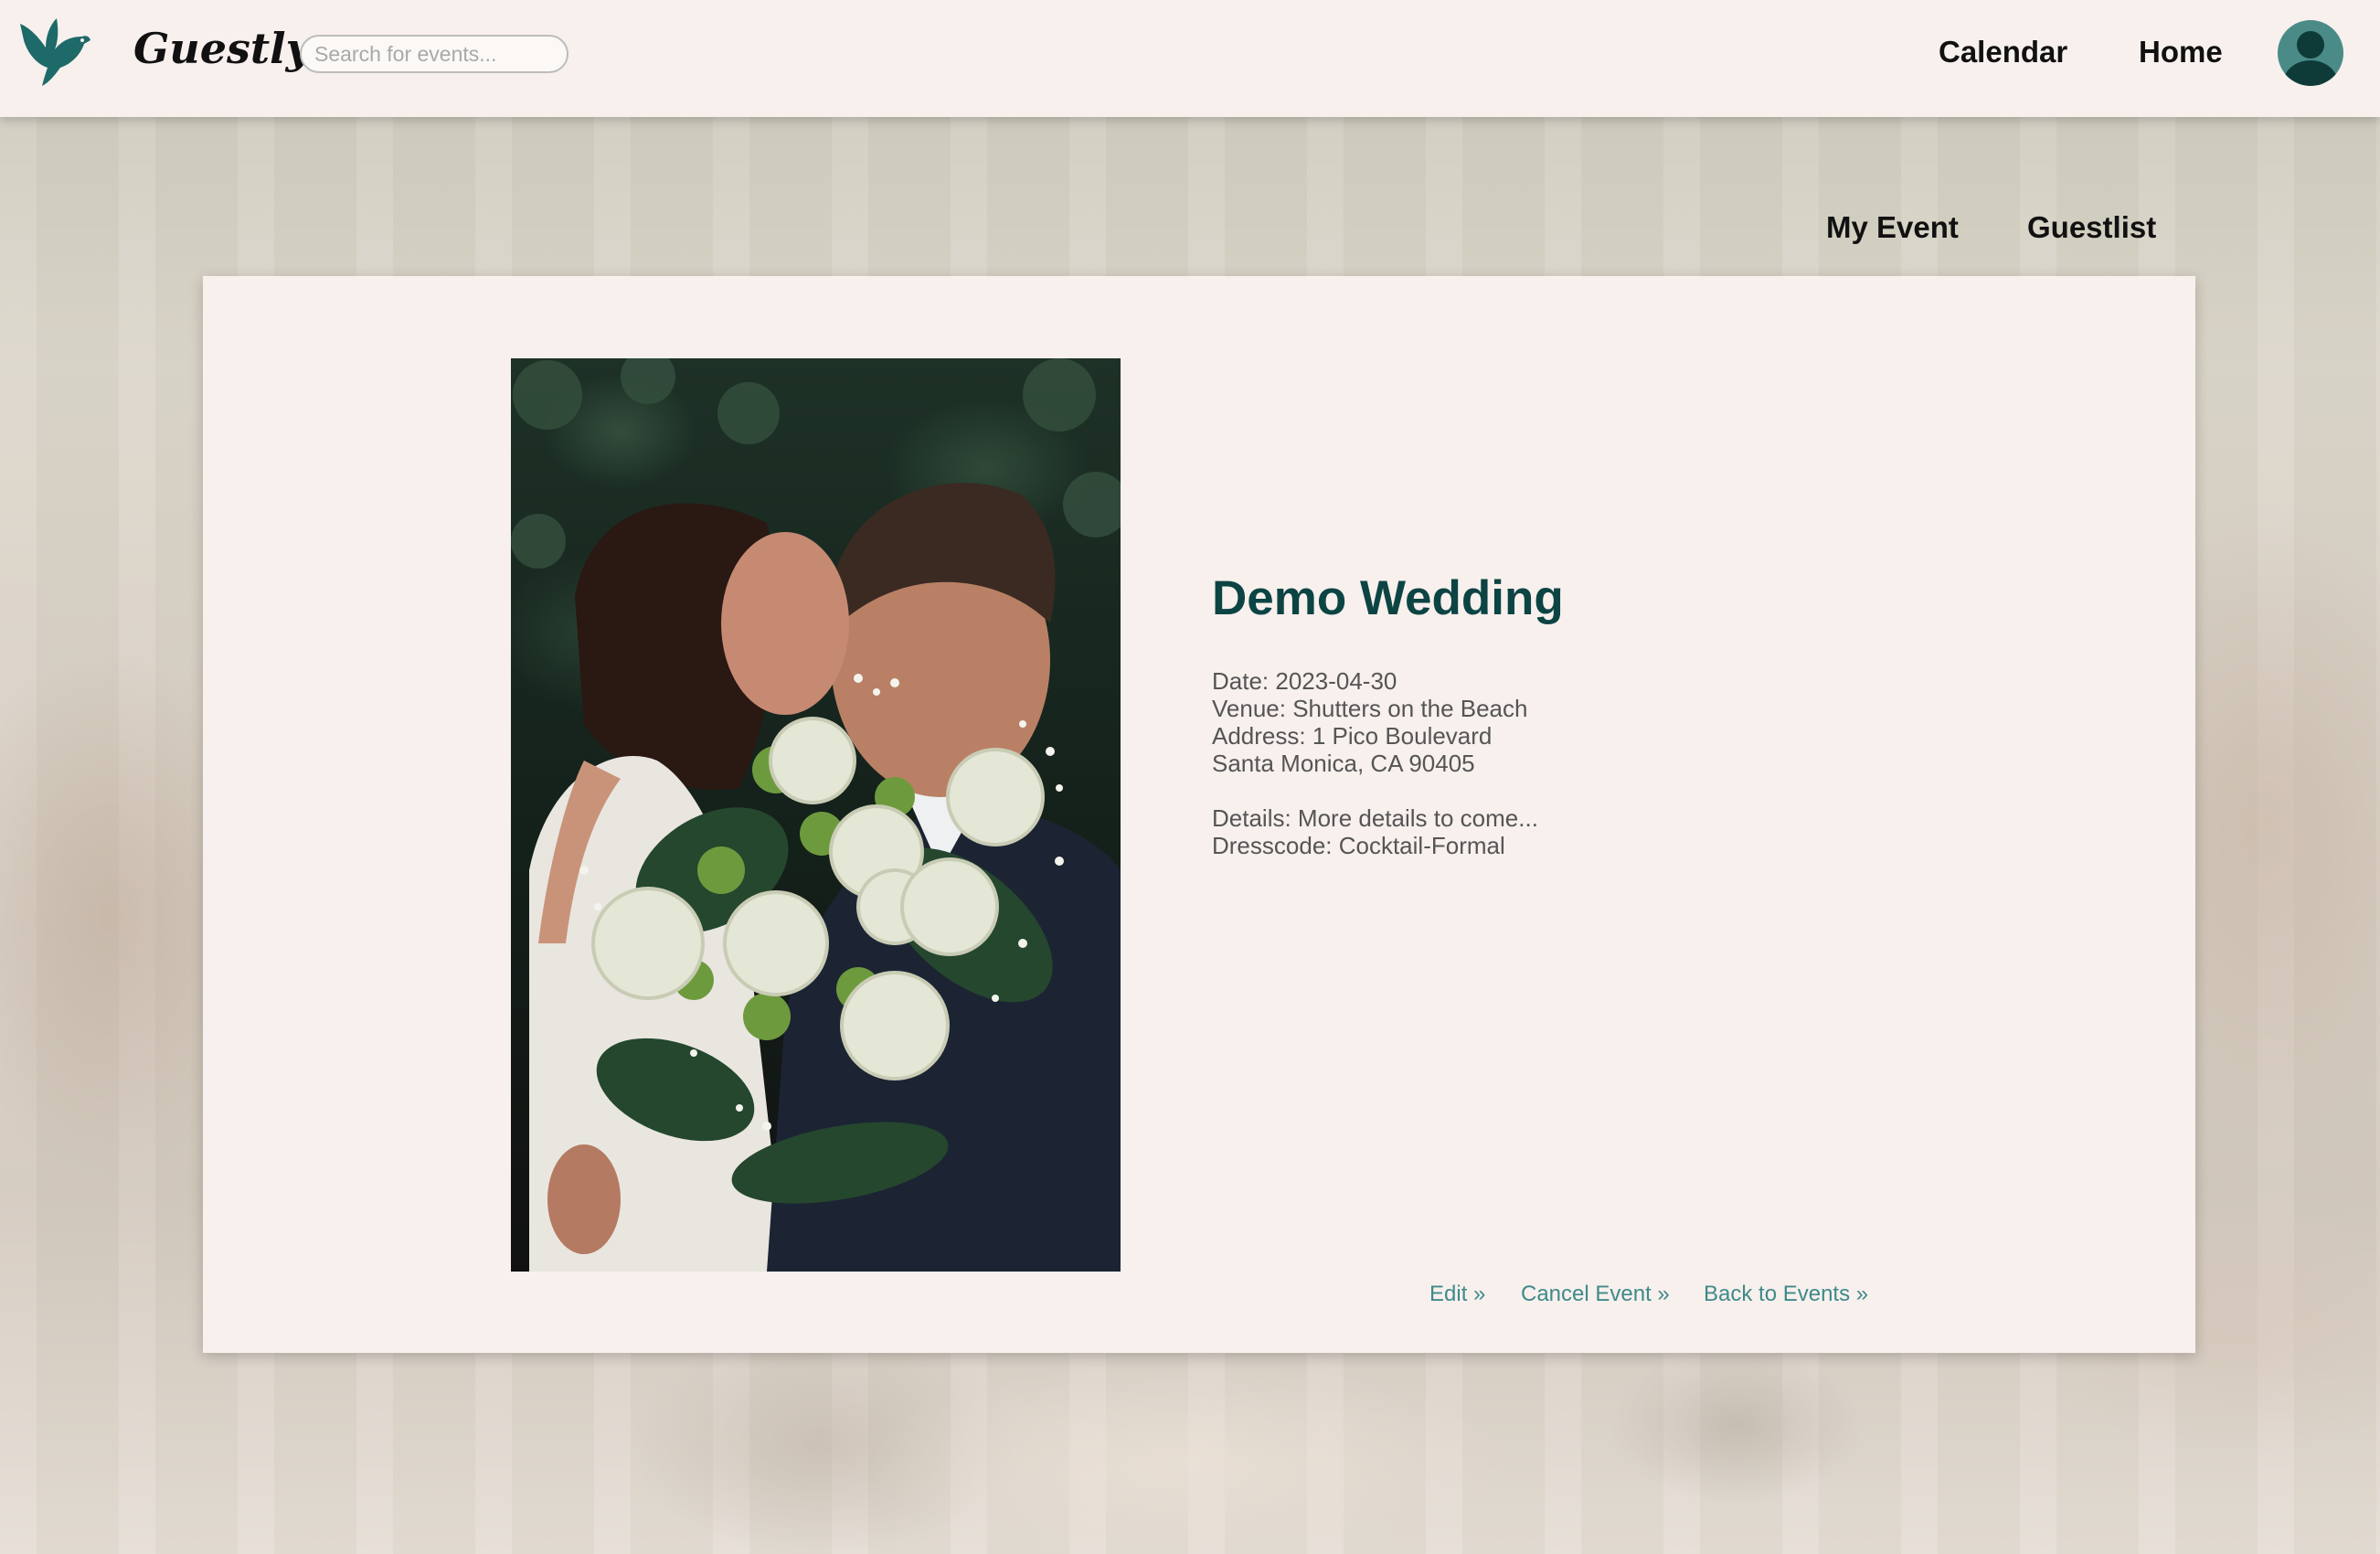 This screenshot has height=1554, width=2380. What do you see at coordinates (2310, 45) in the screenshot?
I see `avatar-head-shape` at bounding box center [2310, 45].